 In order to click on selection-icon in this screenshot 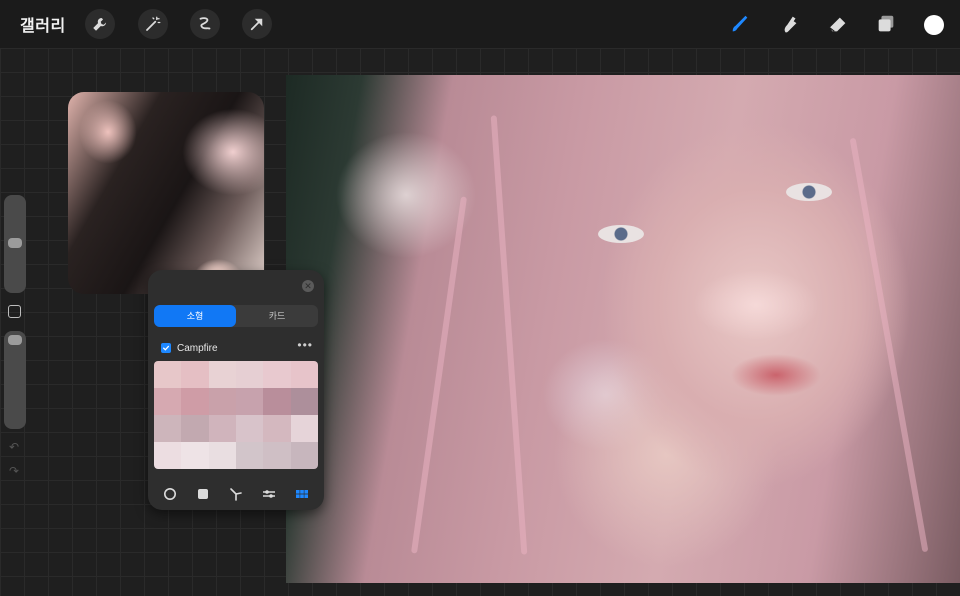, I will do `click(205, 24)`.